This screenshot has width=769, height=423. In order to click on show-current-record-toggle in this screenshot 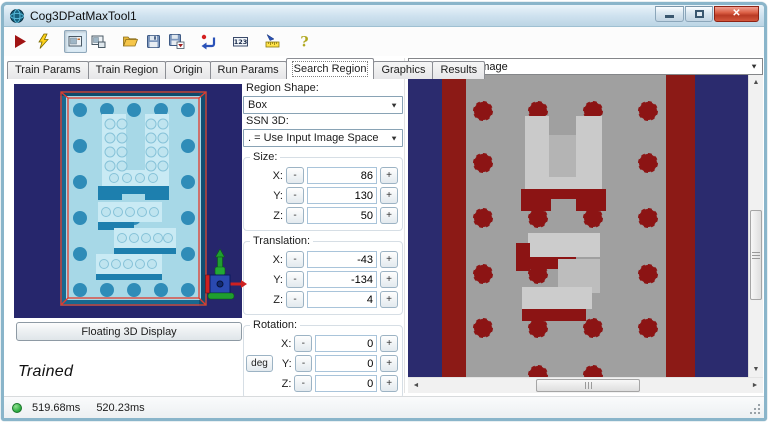, I will do `click(75, 41)`.